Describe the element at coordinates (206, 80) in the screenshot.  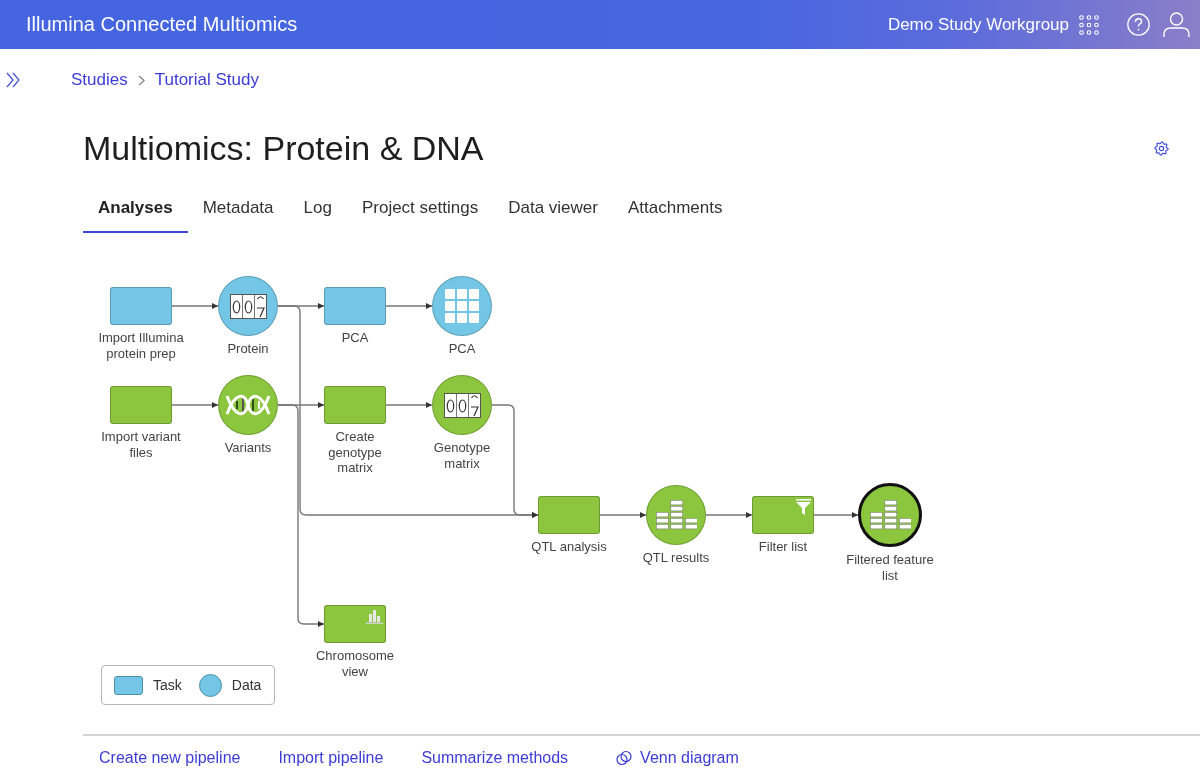
I see `breadcrumb-link: Tutorial Study` at that location.